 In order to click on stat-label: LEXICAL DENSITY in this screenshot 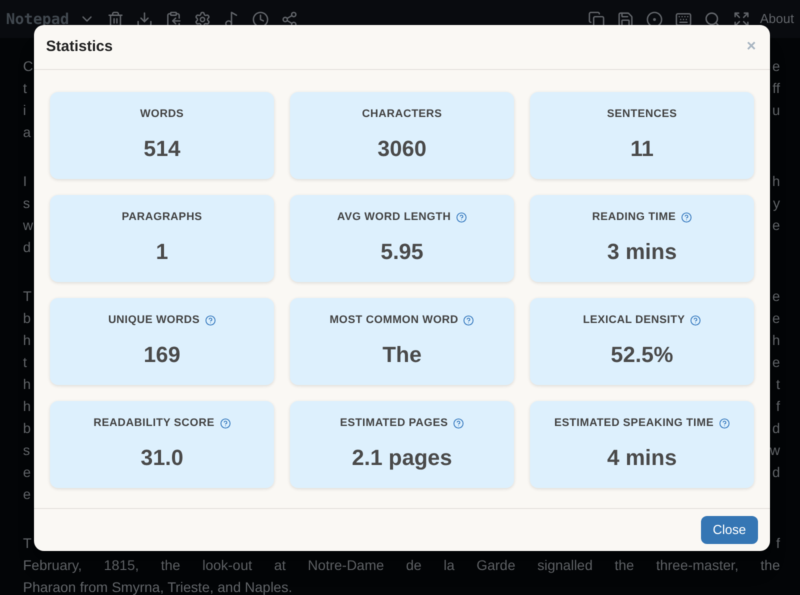, I will do `click(634, 320)`.